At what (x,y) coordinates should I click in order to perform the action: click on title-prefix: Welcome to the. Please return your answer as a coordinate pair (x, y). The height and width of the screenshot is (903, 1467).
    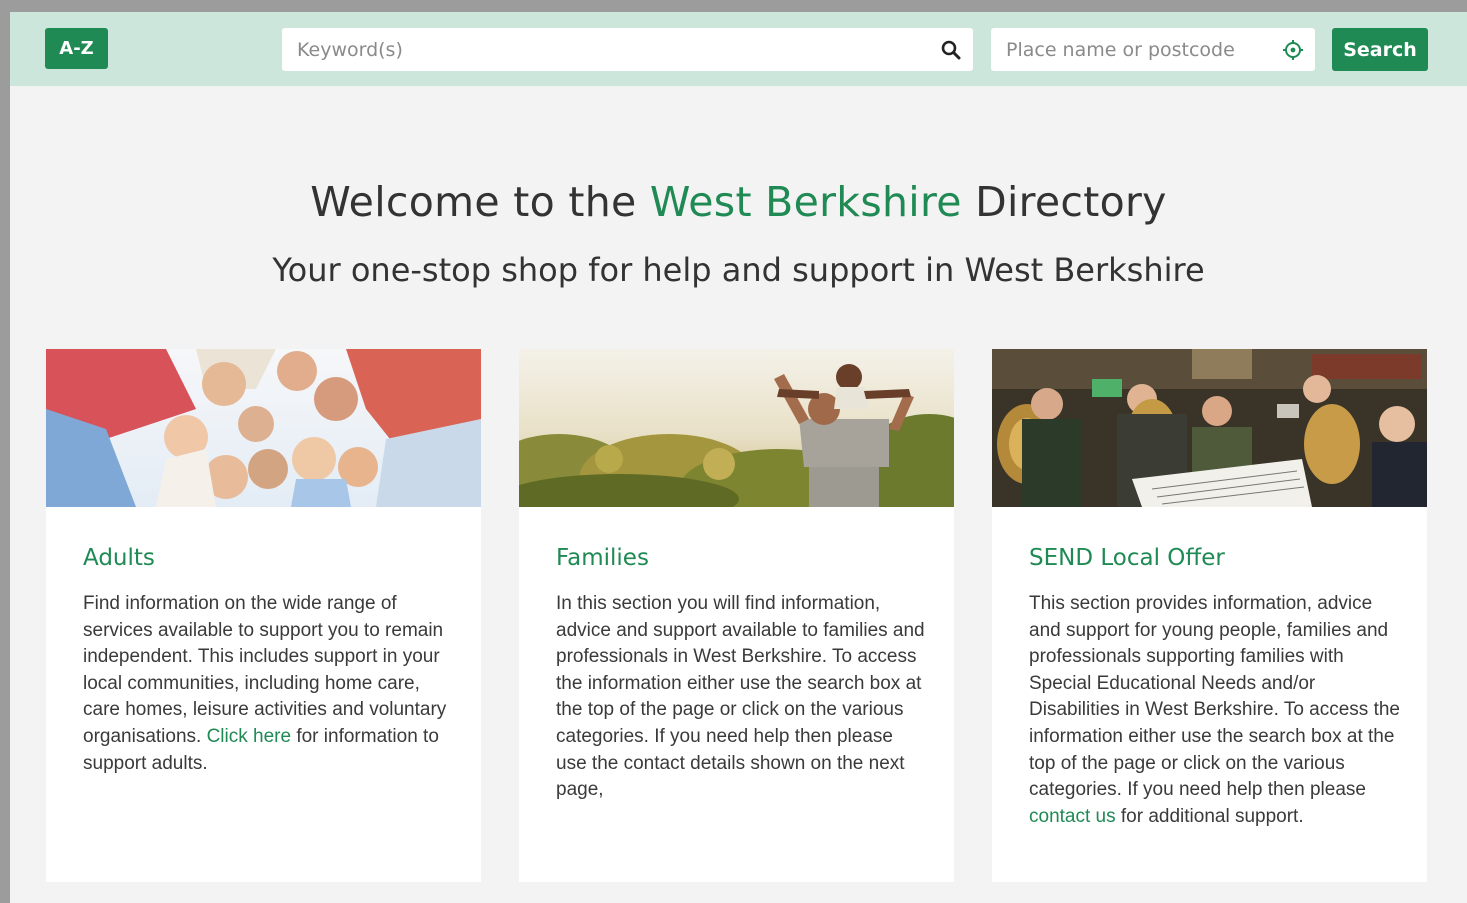
    Looking at the image, I should click on (480, 202).